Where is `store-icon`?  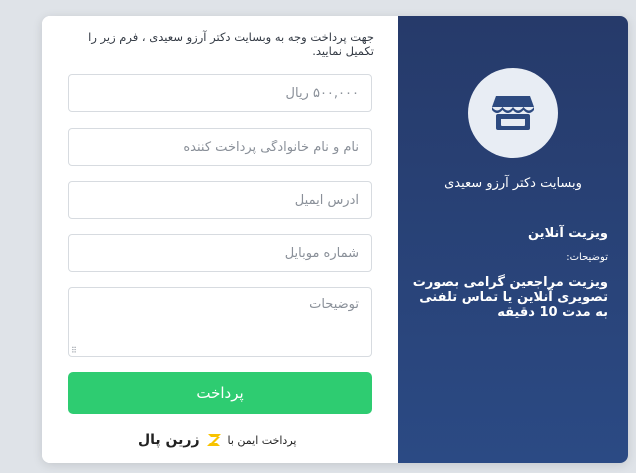 store-icon is located at coordinates (513, 113).